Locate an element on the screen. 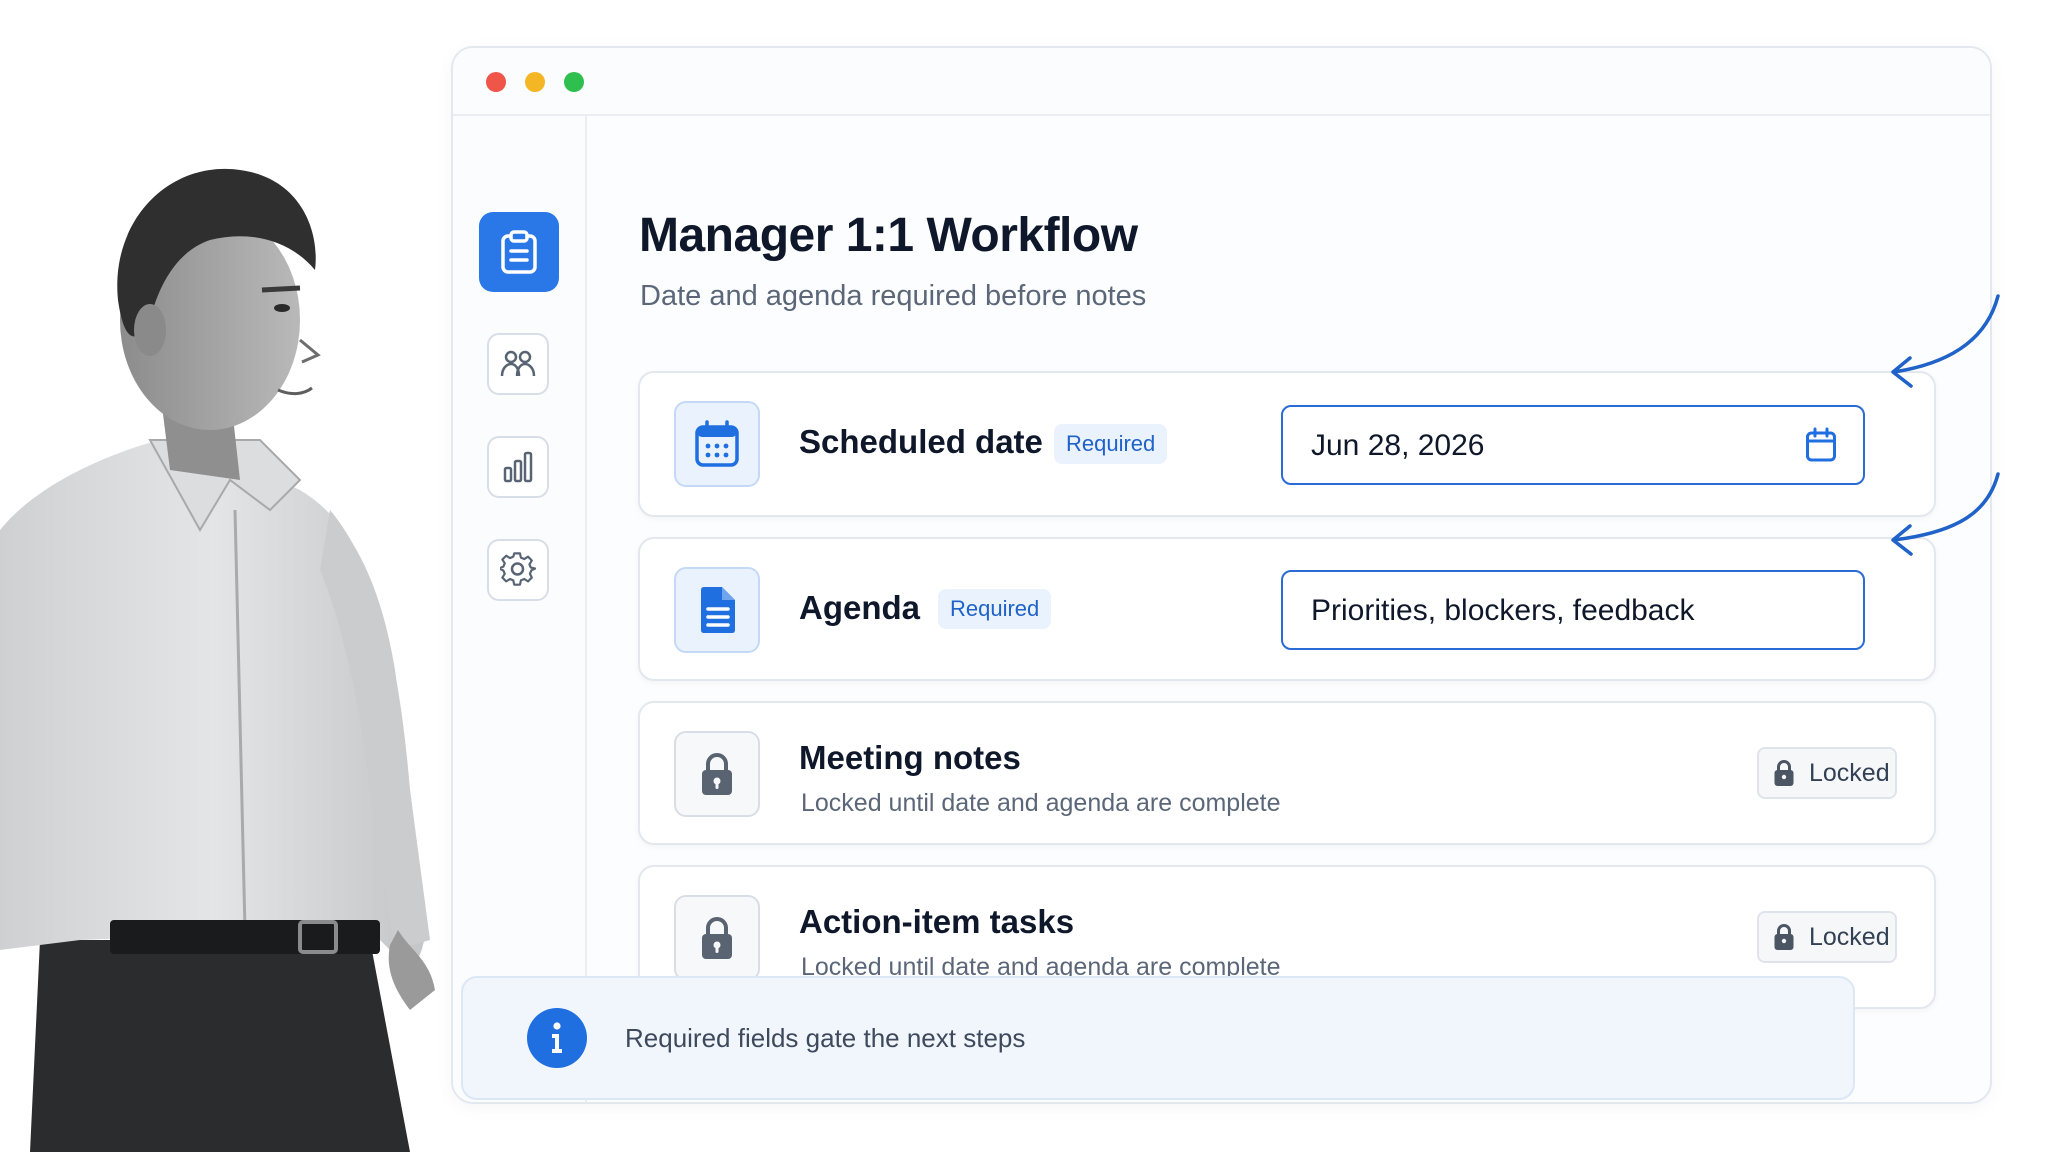 Image resolution: width=2048 pixels, height=1152 pixels. scheduled-date-field: Jun 28, 2026 is located at coordinates (1573, 445).